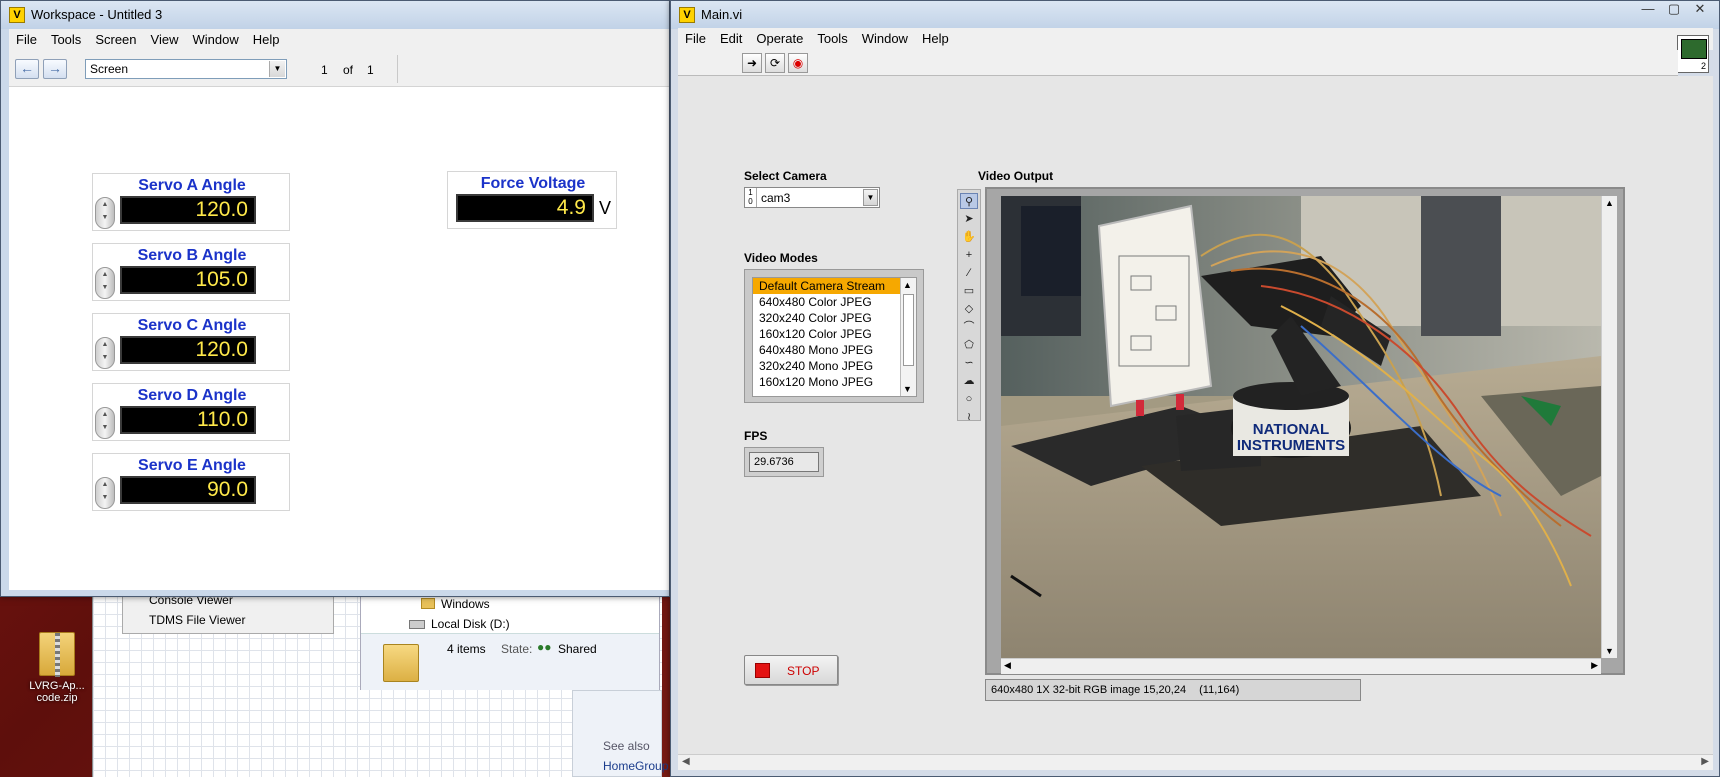 This screenshot has width=1720, height=777. Describe the element at coordinates (97, 14) in the screenshot. I see `workspace-title: Workspace - Untitled 3` at that location.